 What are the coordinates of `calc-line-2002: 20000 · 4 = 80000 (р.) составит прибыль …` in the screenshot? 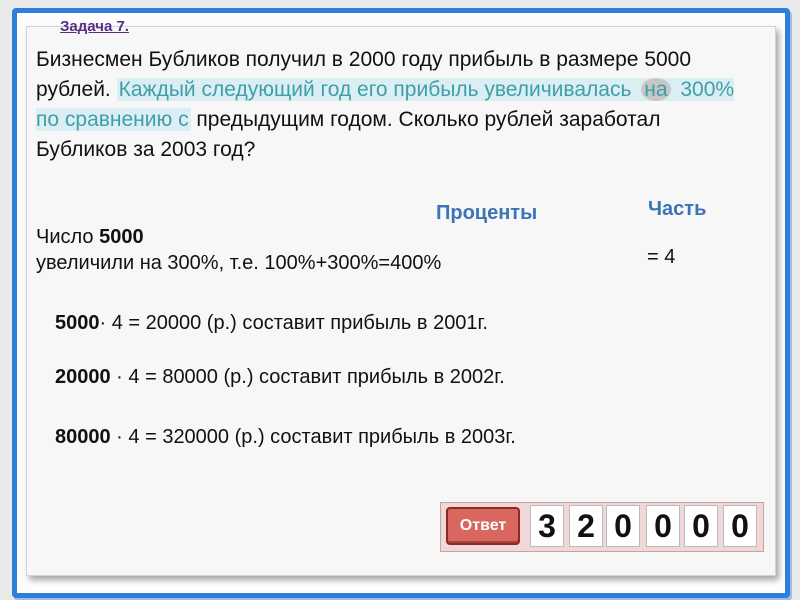 It's located at (280, 377).